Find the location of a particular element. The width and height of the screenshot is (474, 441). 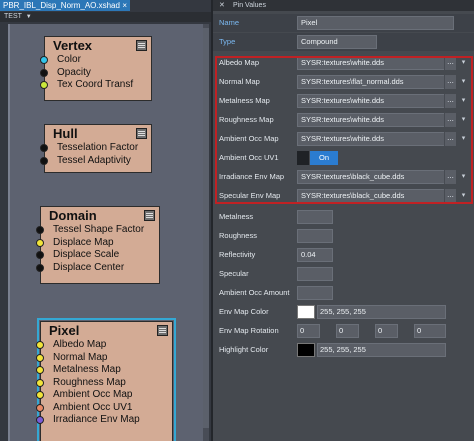

ambient-occ-amount-row: Ambient Occ Amount is located at coordinates (343, 293).